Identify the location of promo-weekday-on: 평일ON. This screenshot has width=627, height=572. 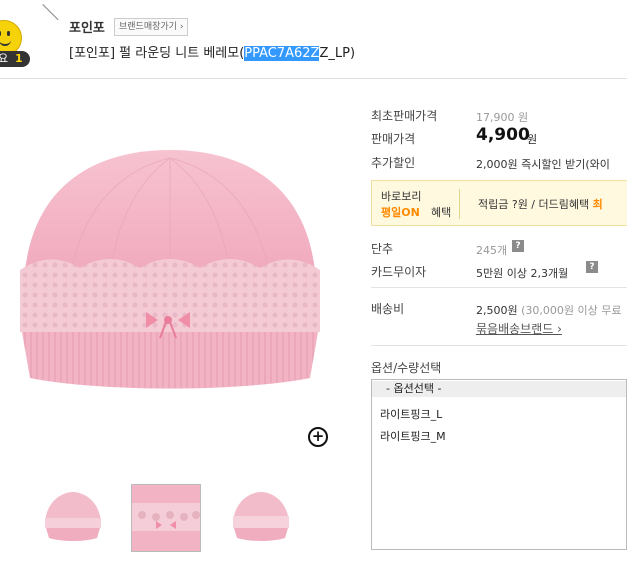
(400, 212).